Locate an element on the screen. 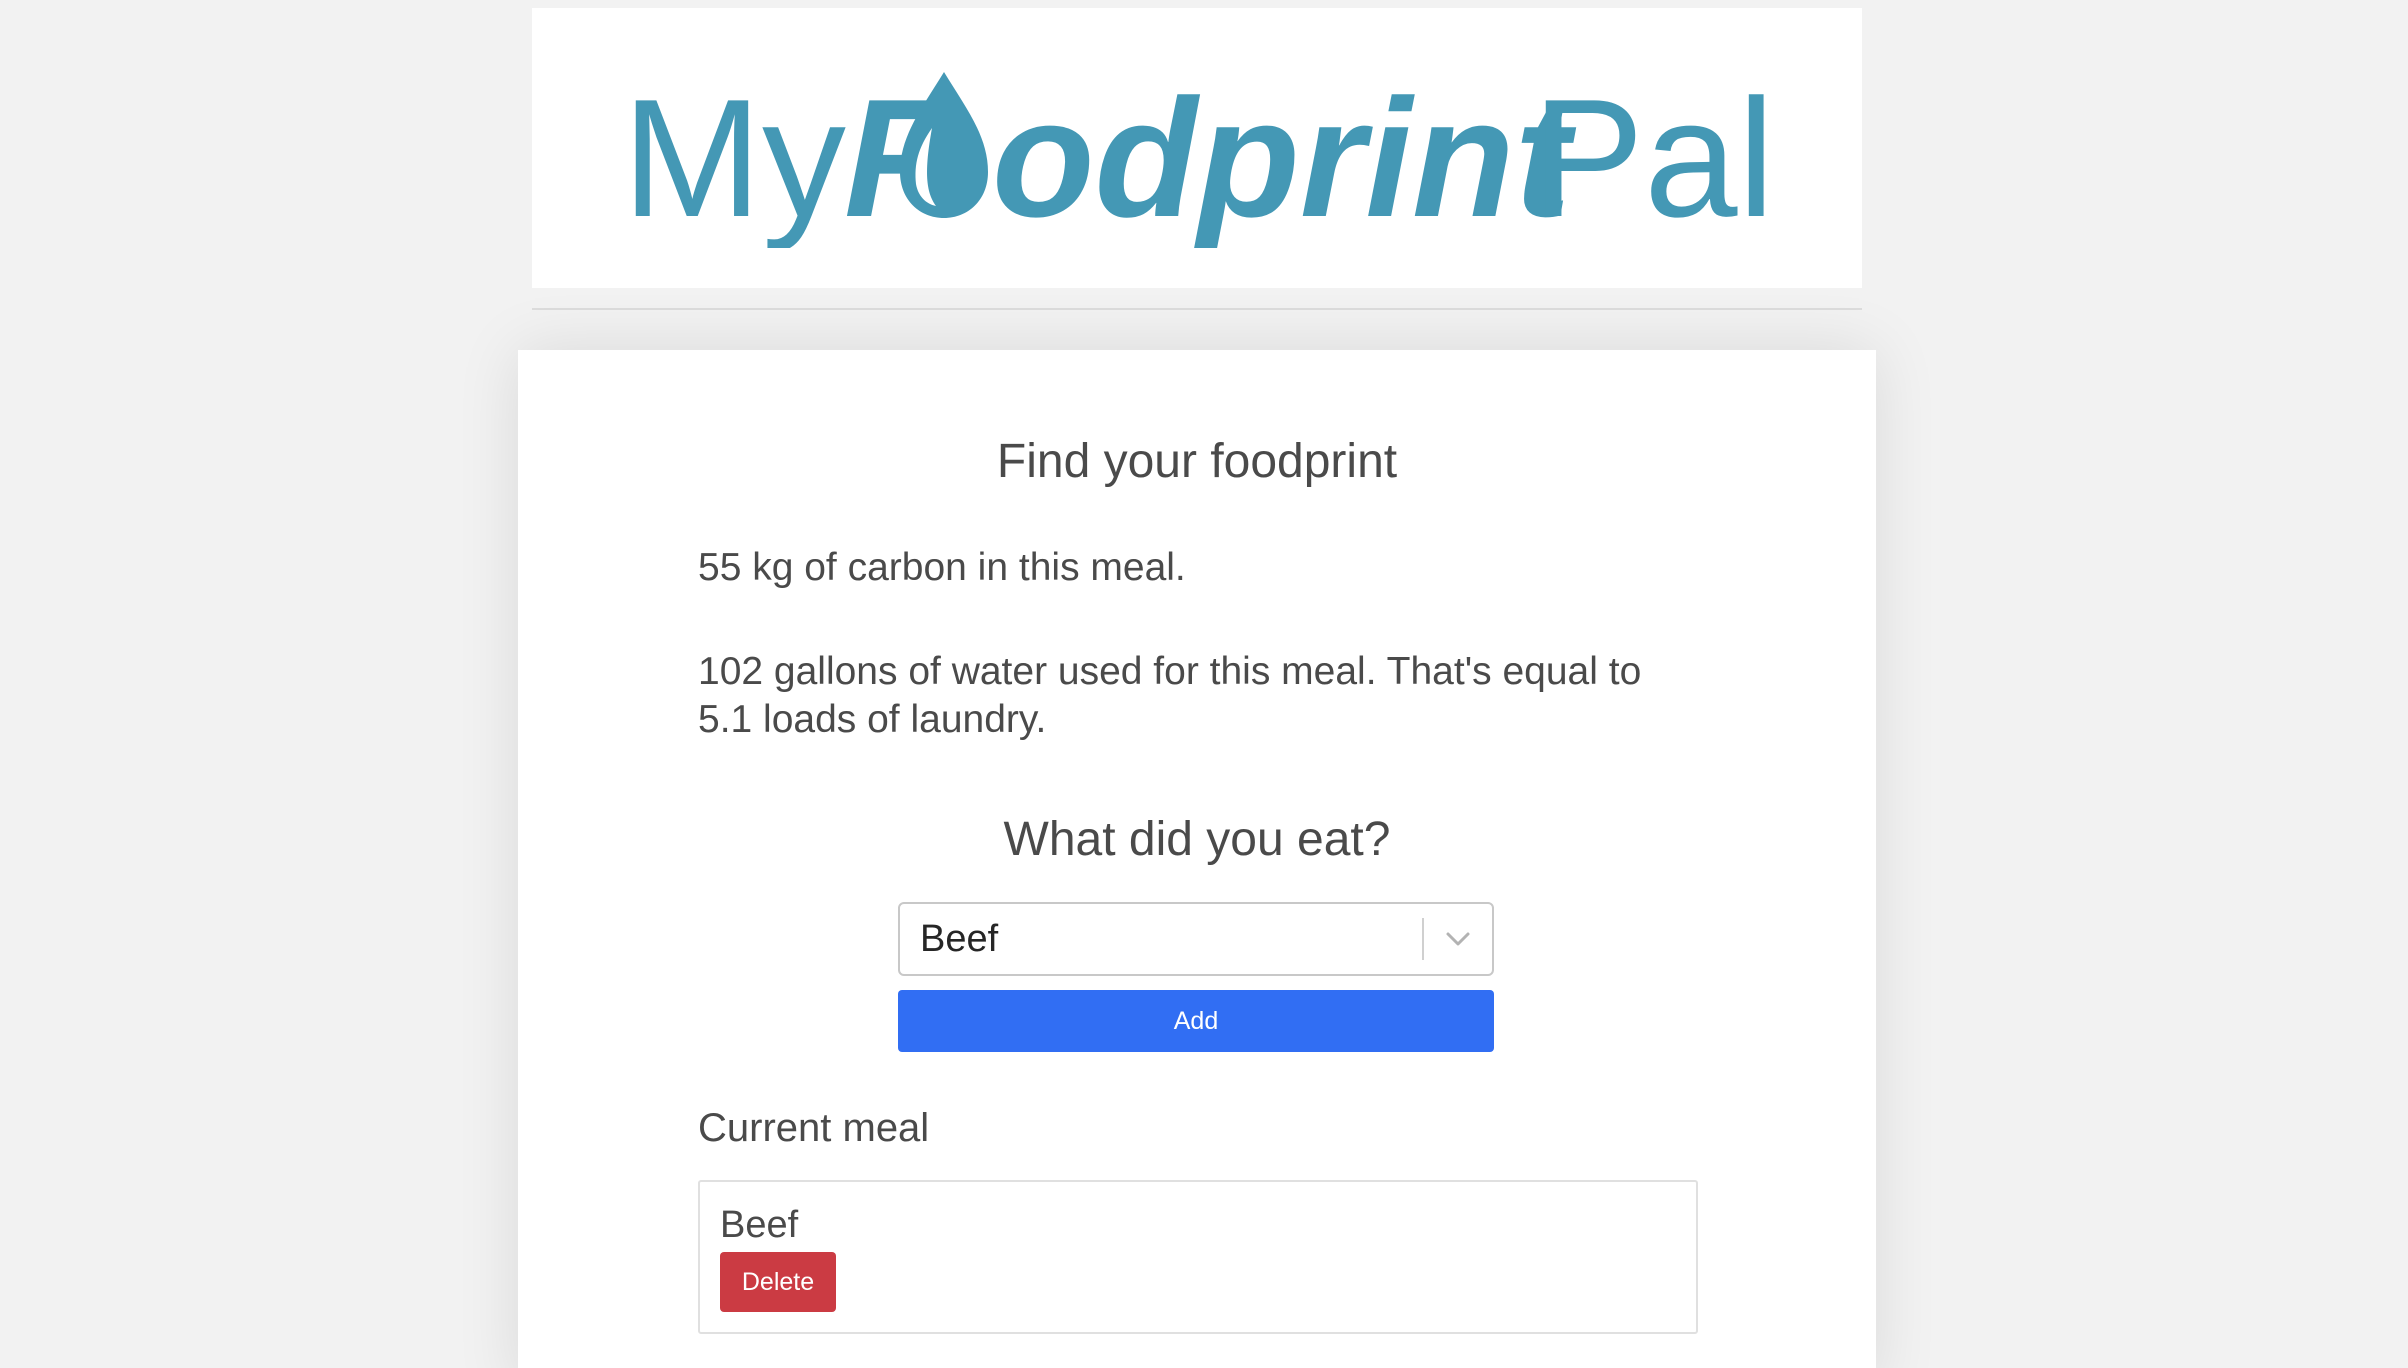 This screenshot has width=2408, height=1368. current-meal-list: Beef Delete is located at coordinates (1198, 1257).